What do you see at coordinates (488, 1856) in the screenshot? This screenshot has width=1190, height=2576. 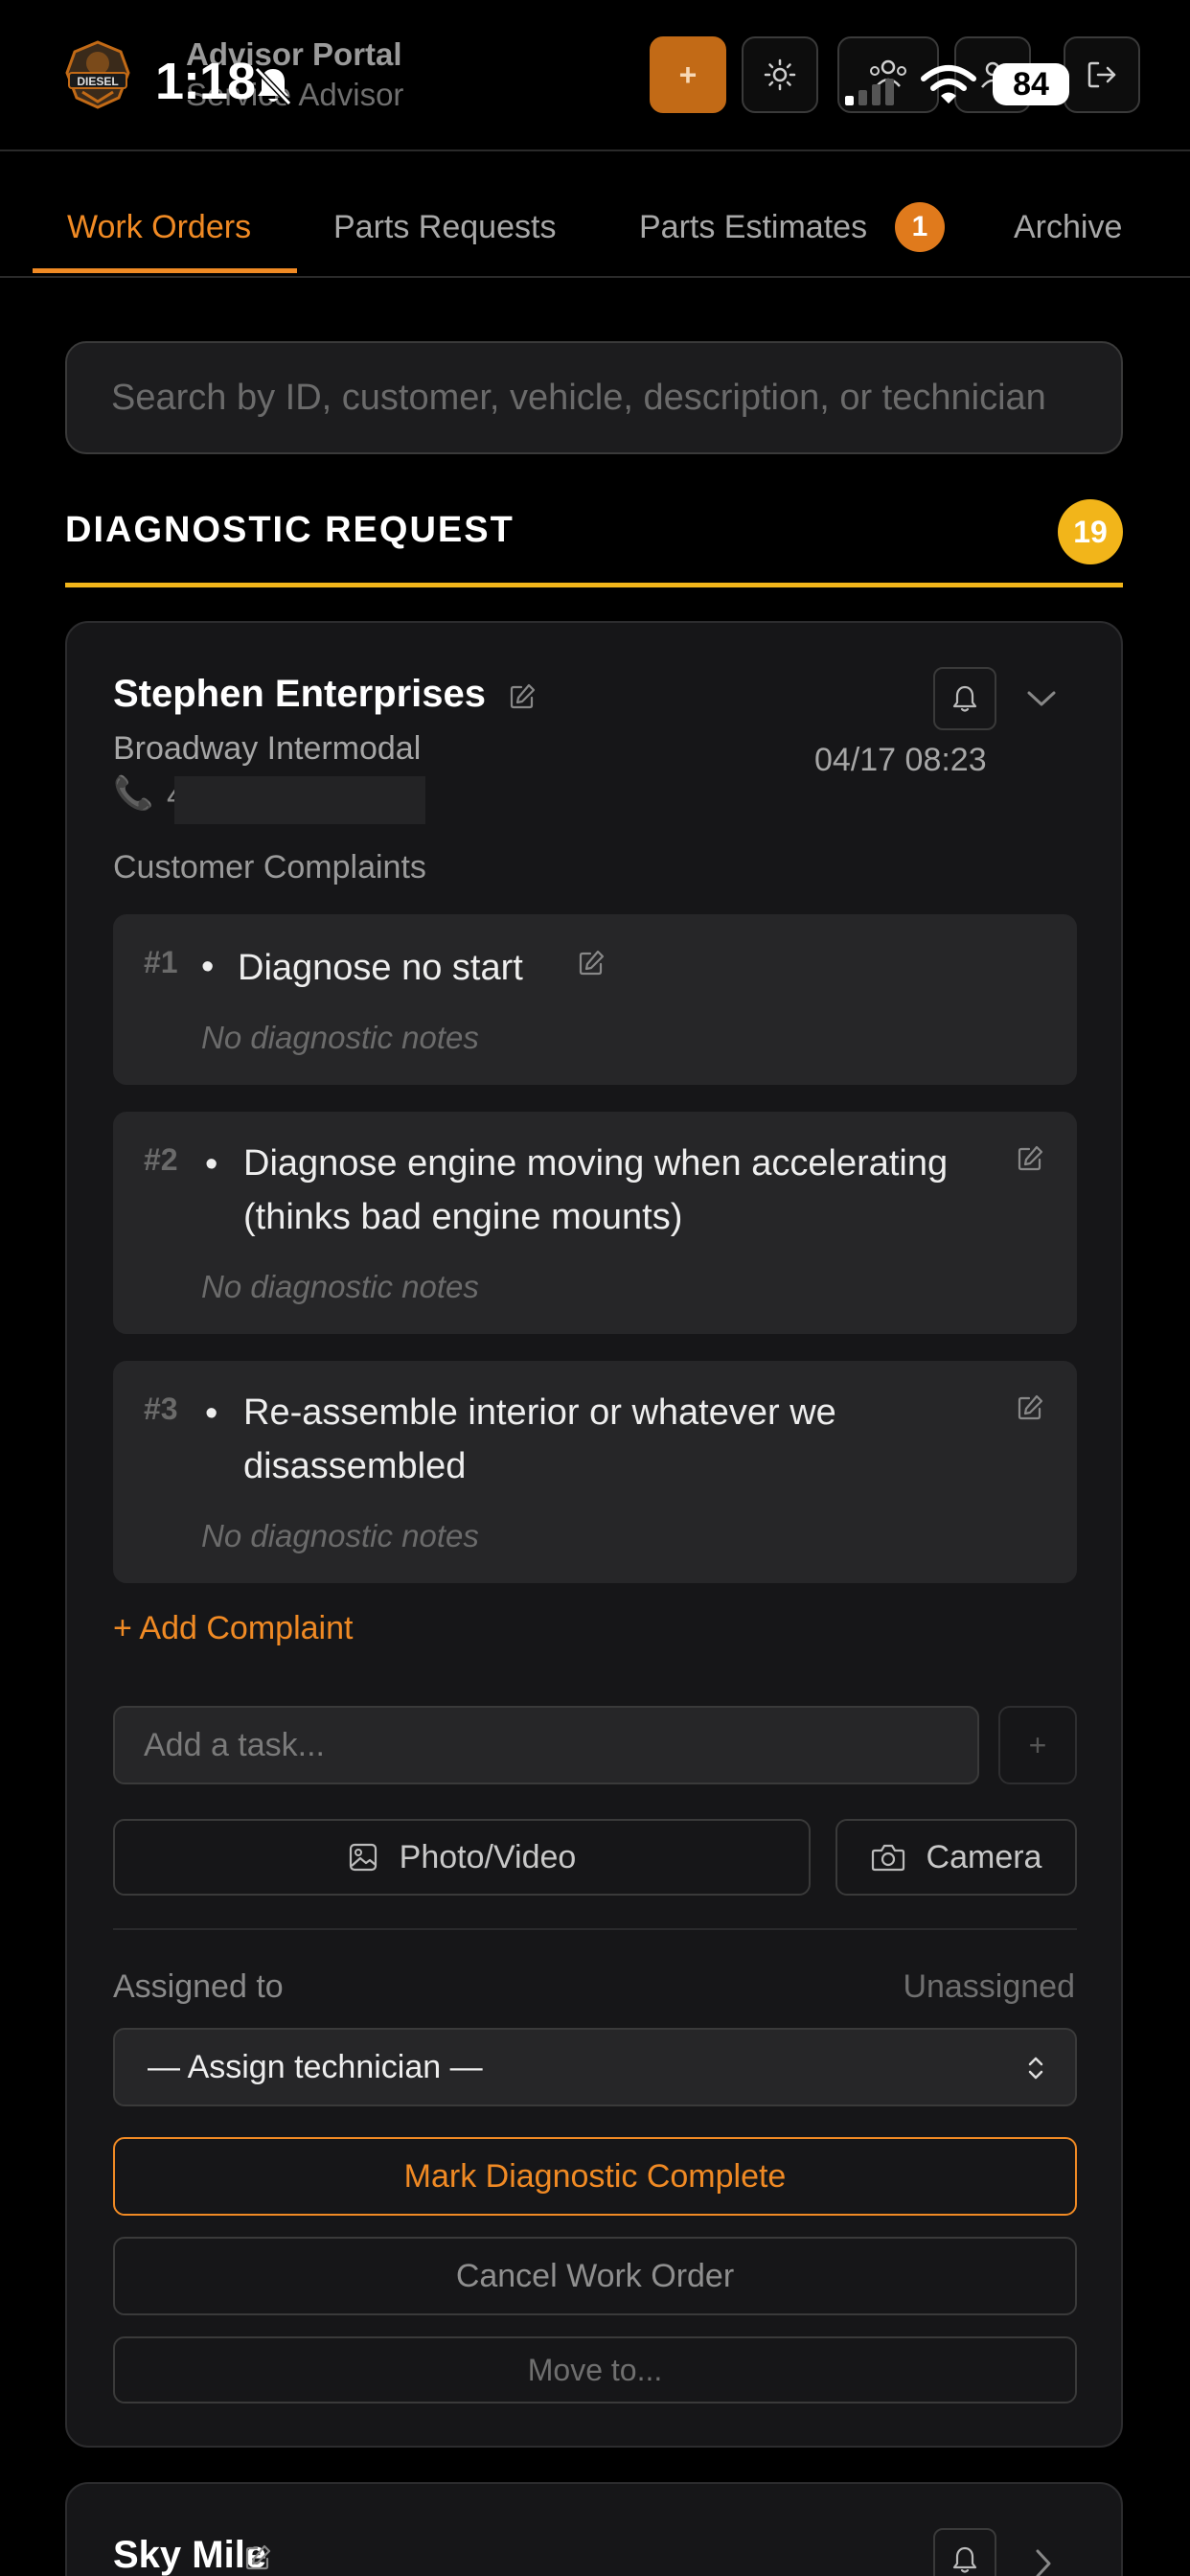 I see `photo-video-label: Photo/Video` at bounding box center [488, 1856].